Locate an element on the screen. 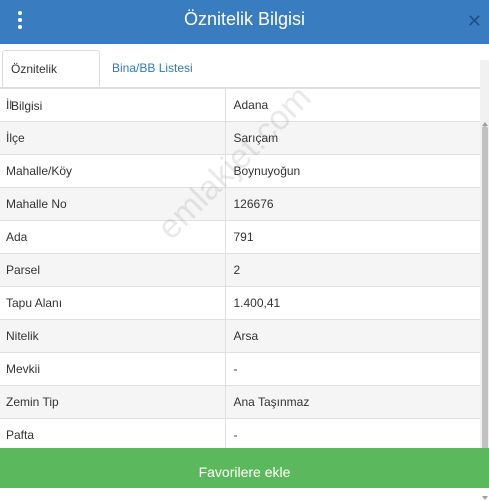 The image size is (489, 500). table-row: Ada 791 is located at coordinates (240, 237).